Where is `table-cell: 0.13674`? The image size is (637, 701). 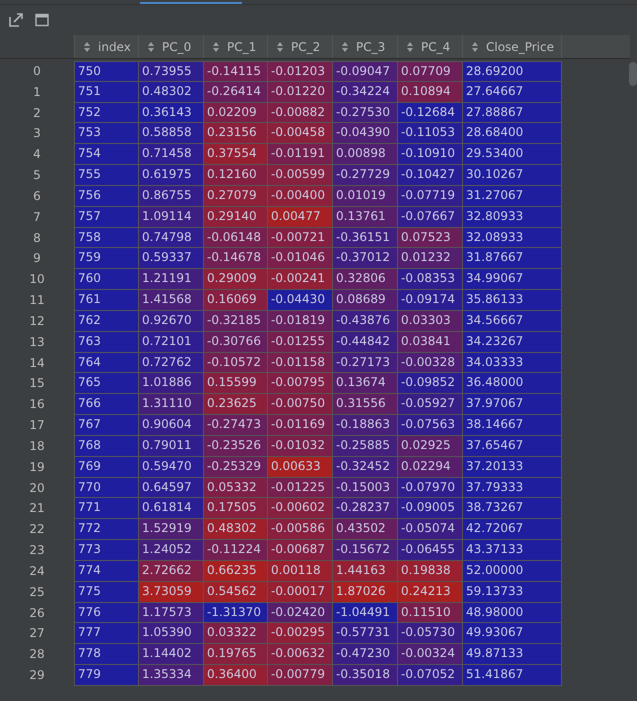
table-cell: 0.13674 is located at coordinates (364, 383).